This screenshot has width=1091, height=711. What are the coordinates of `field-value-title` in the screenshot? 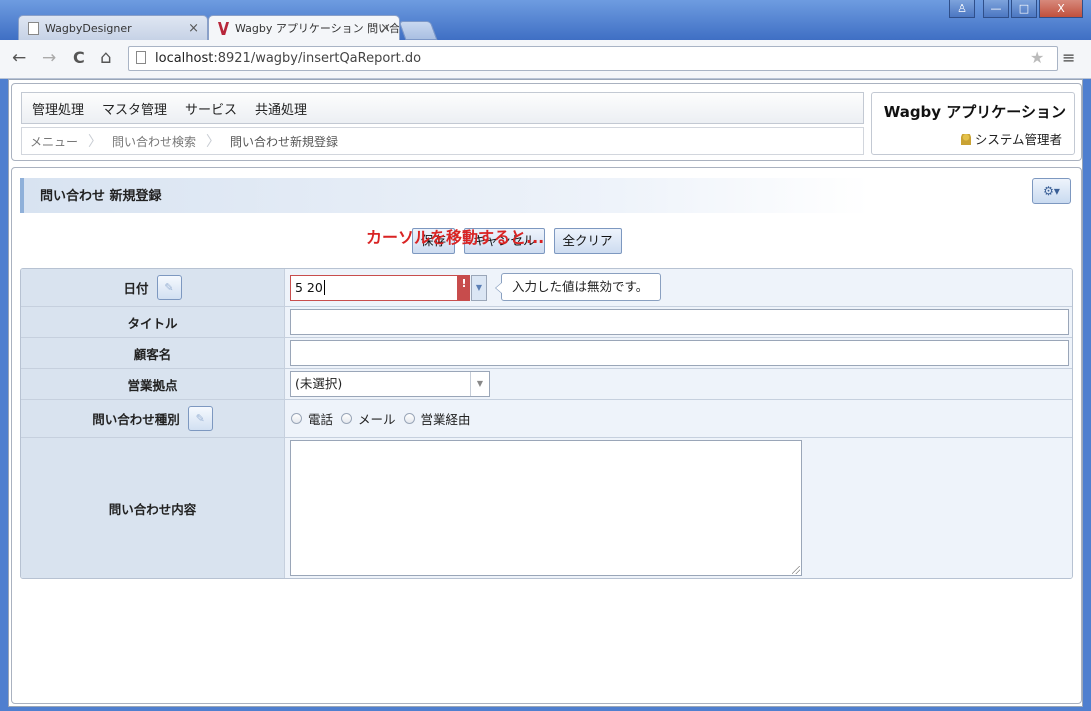 It's located at (678, 322).